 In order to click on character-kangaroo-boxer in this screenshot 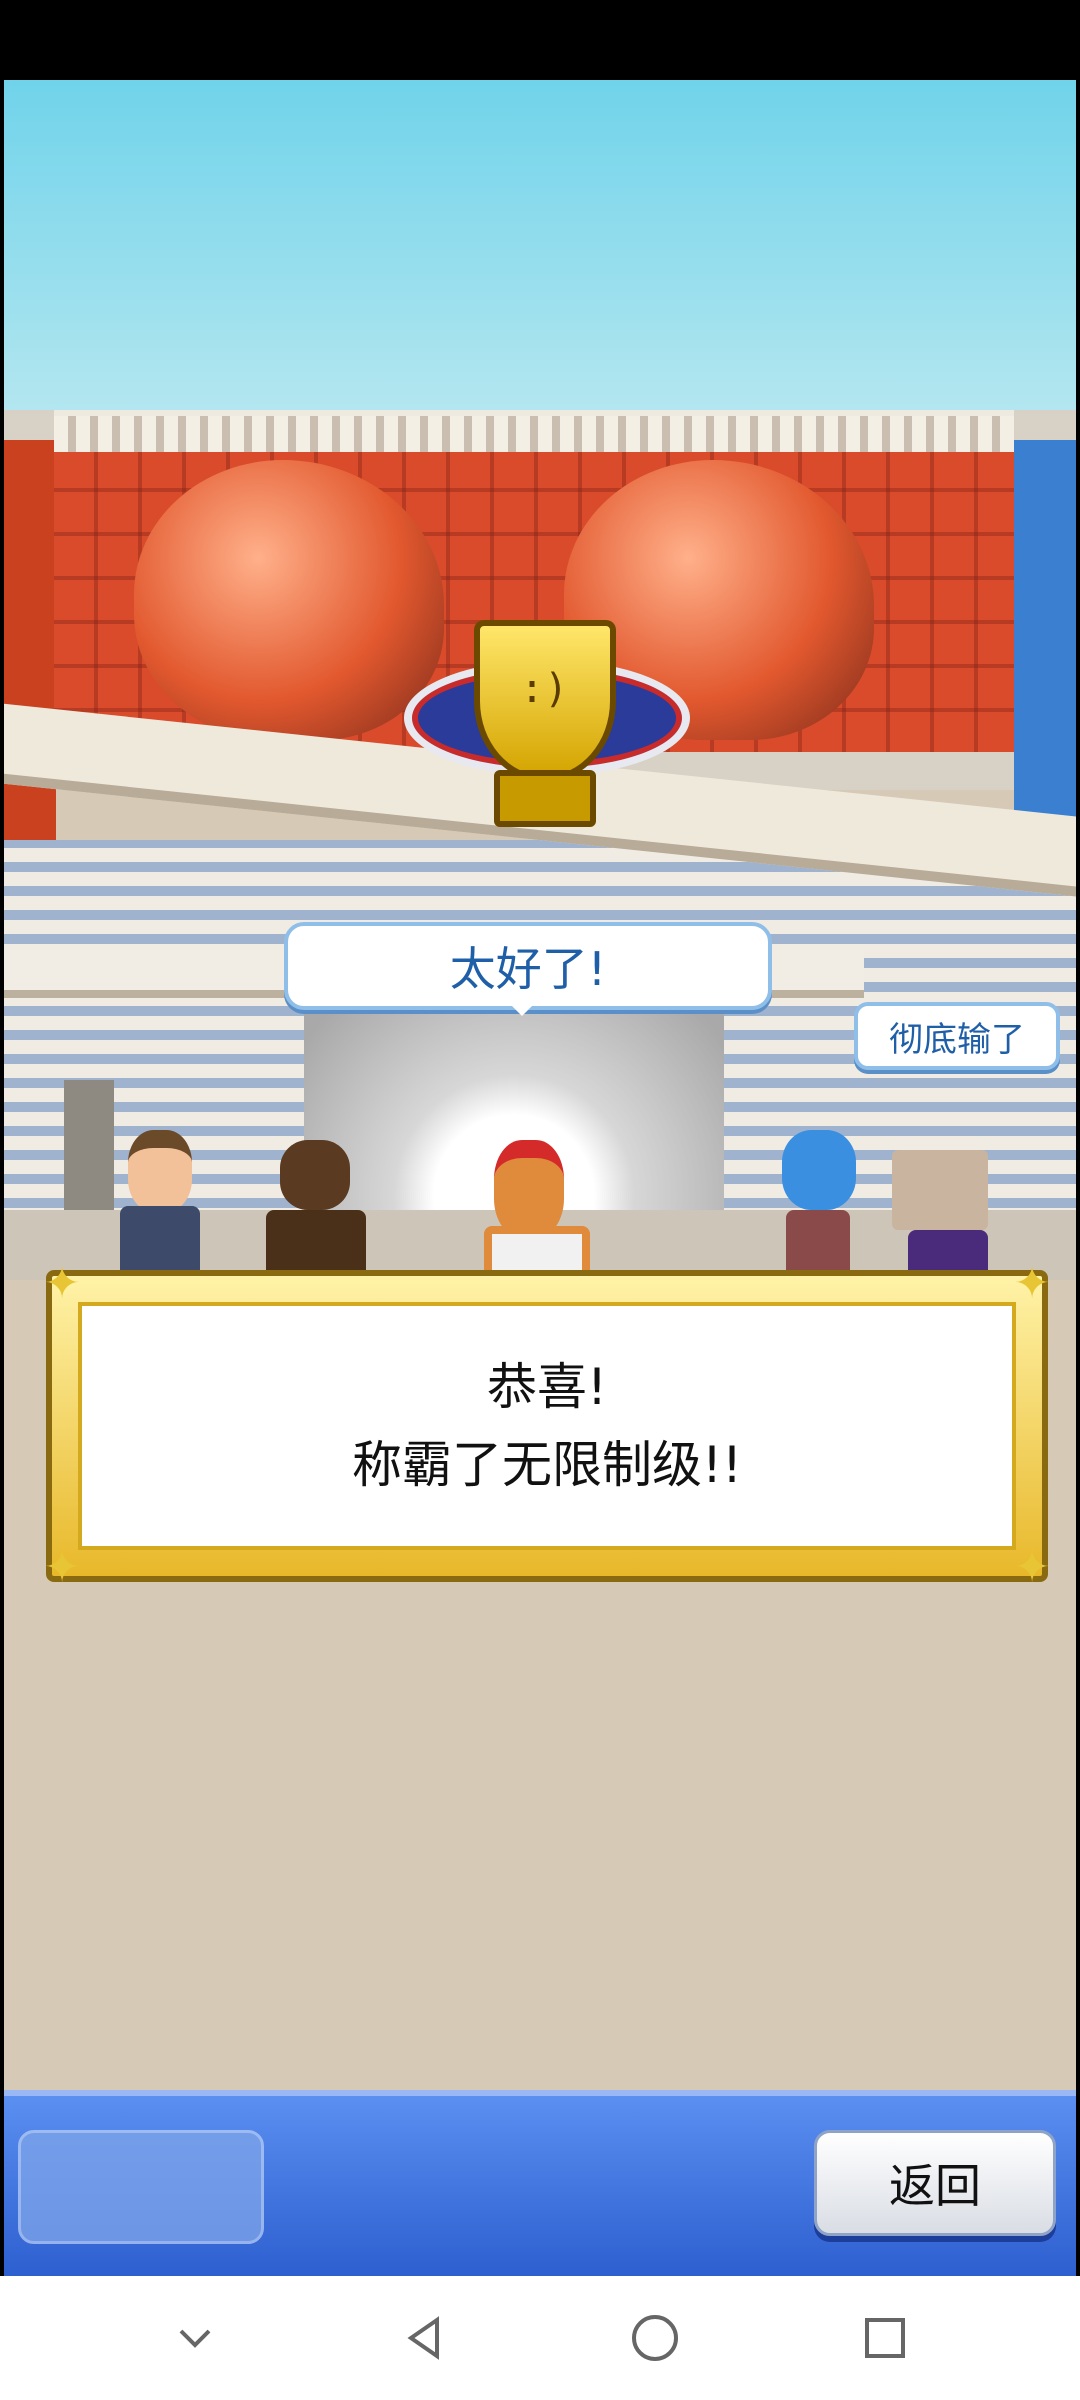, I will do `click(529, 1205)`.